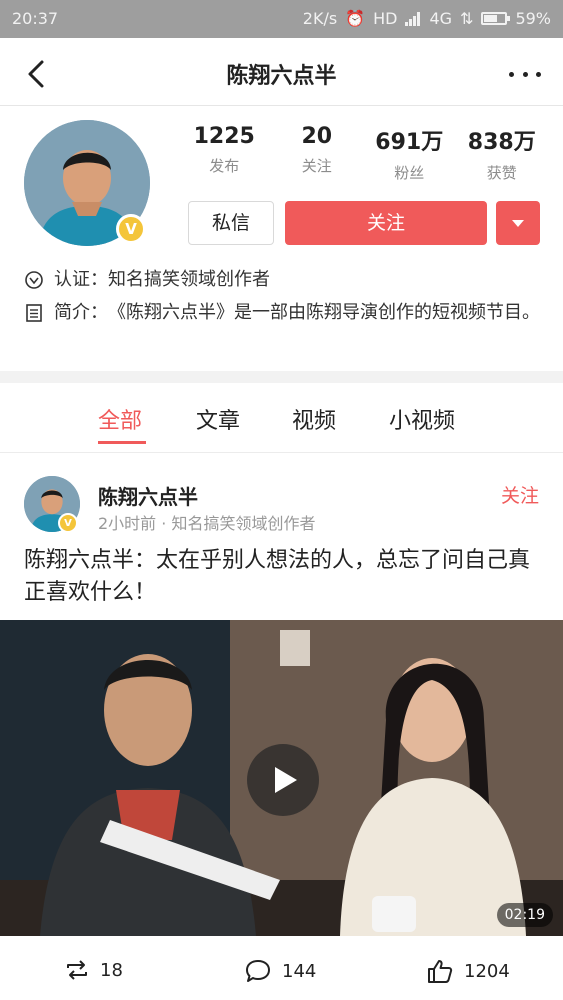 The image size is (563, 1000). What do you see at coordinates (427, 18) in the screenshot?
I see `status-icons: 2K/s ⏰ HD 4G ⇅ 59%` at bounding box center [427, 18].